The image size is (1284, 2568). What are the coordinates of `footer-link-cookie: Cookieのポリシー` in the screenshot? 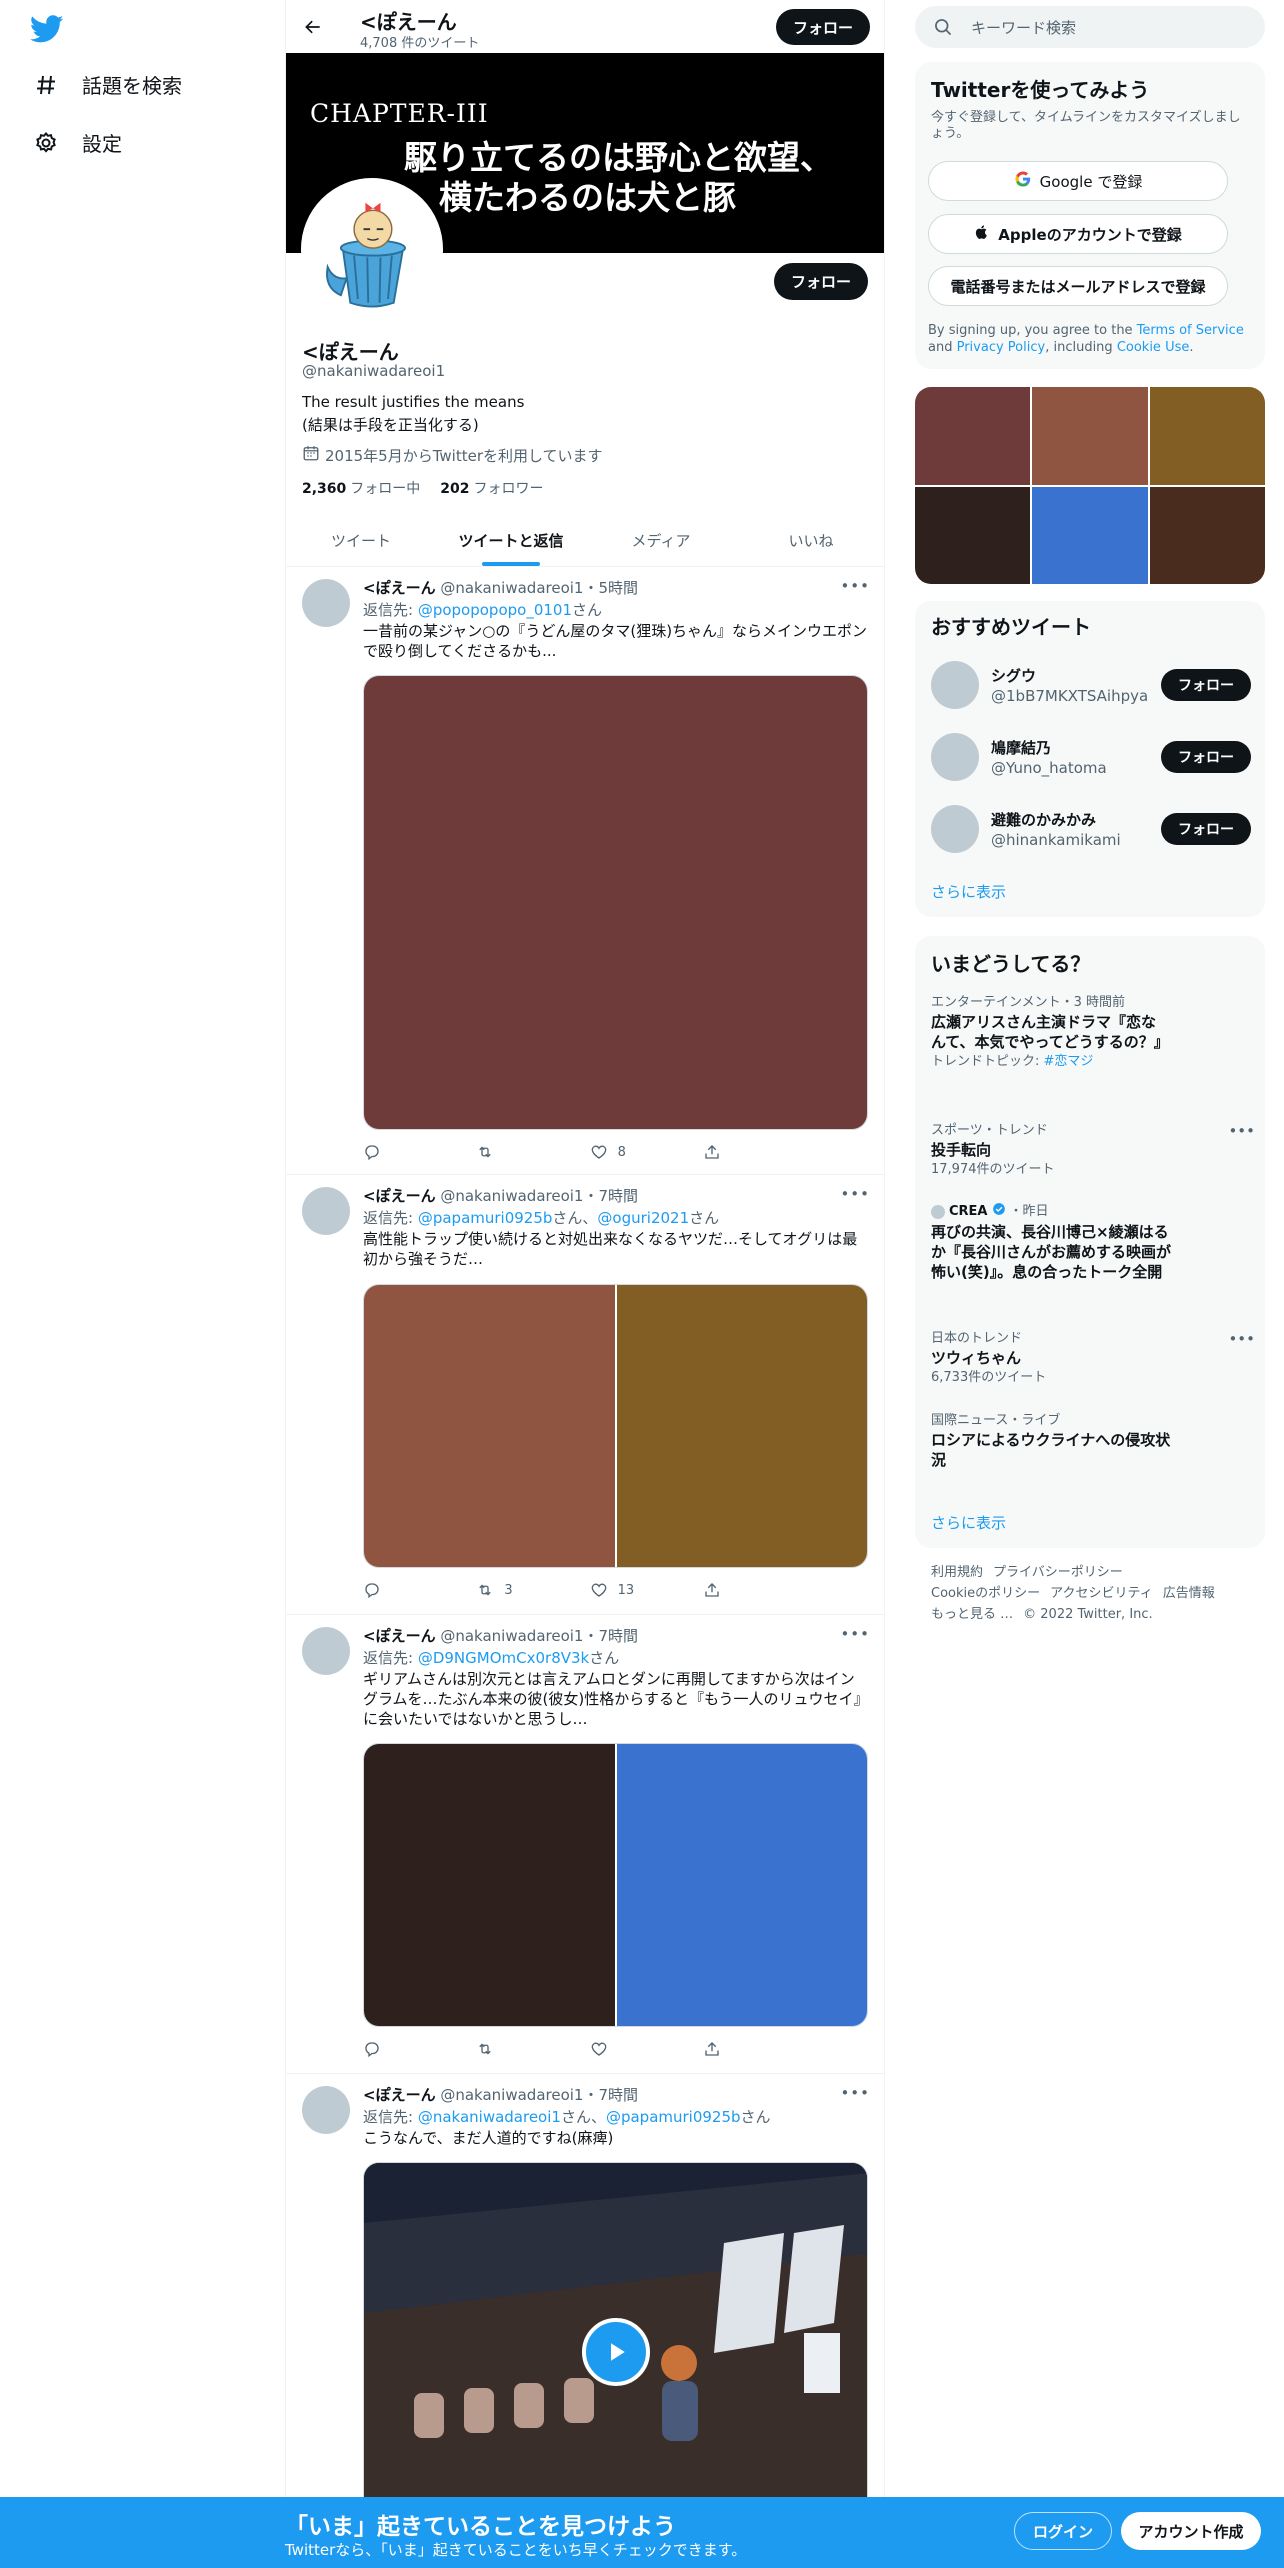 It's located at (985, 1593).